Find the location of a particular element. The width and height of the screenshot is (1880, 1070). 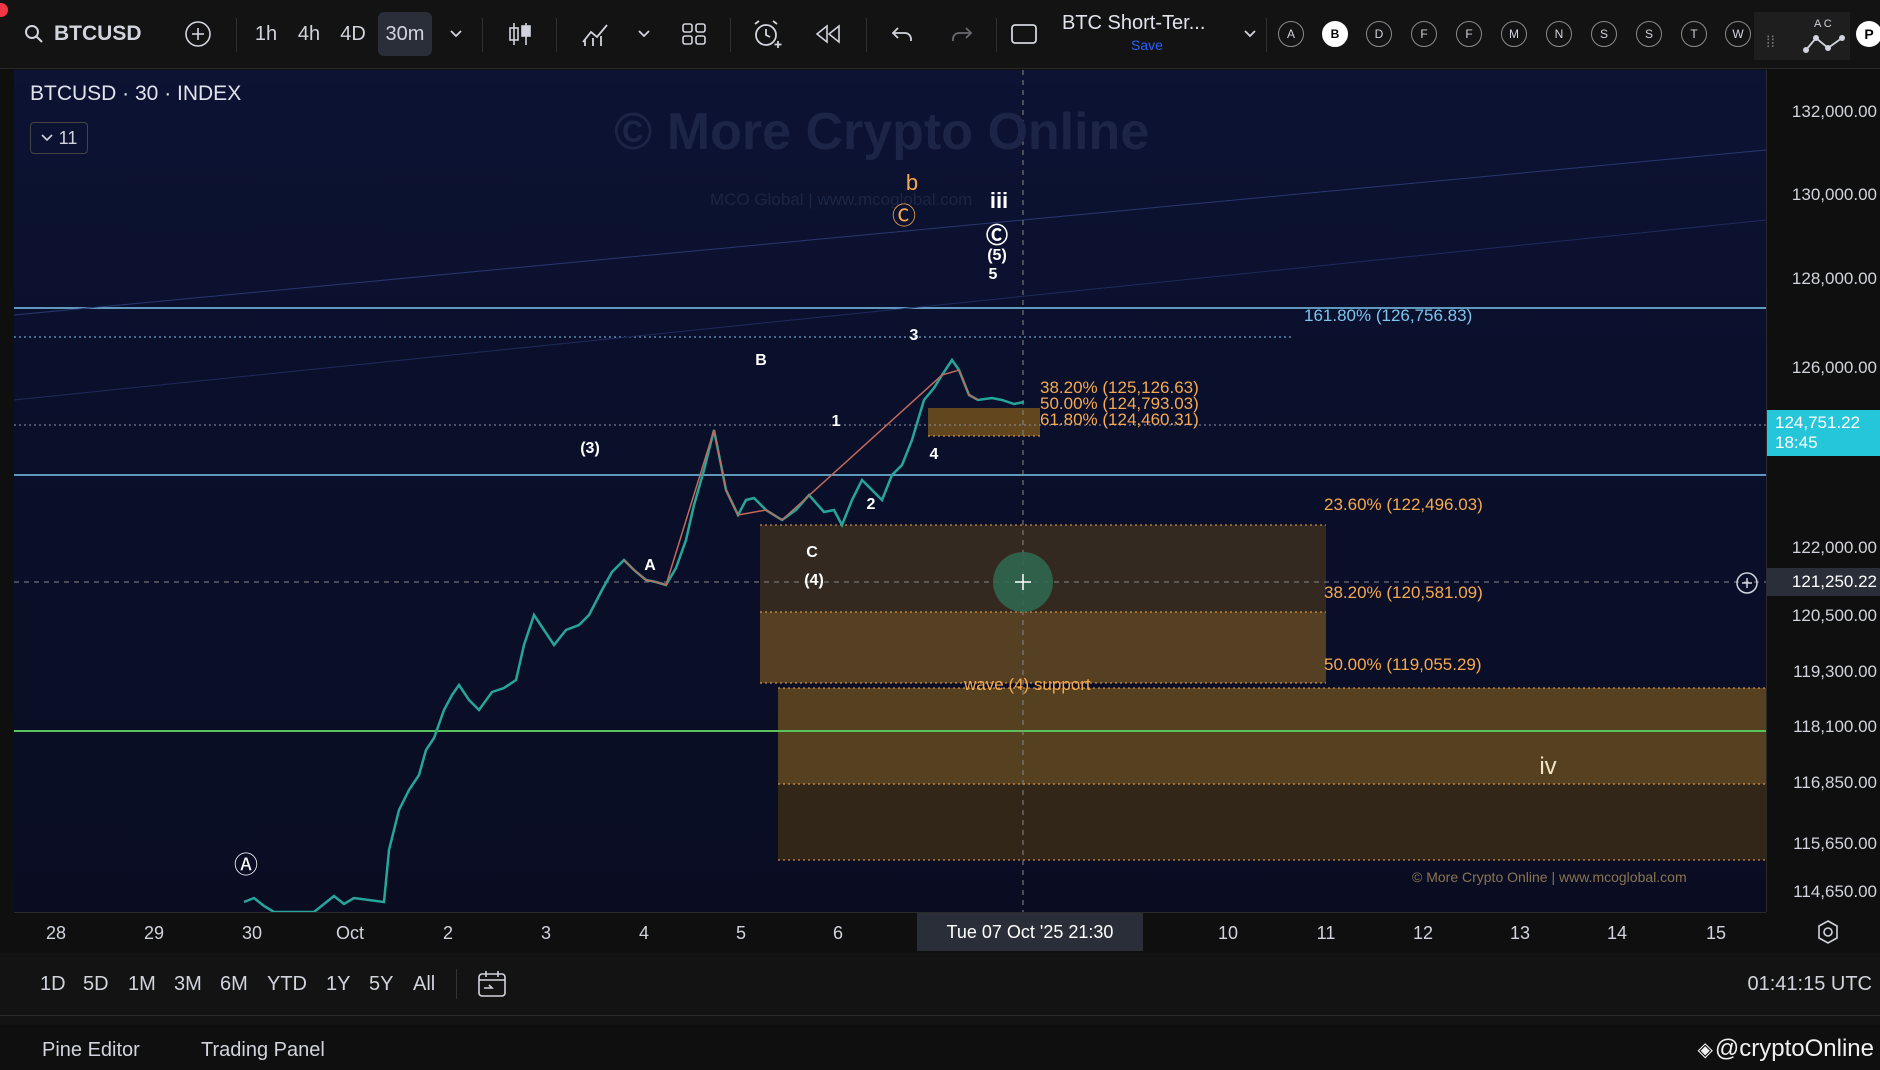

indicators-dropdown is located at coordinates (644, 34).